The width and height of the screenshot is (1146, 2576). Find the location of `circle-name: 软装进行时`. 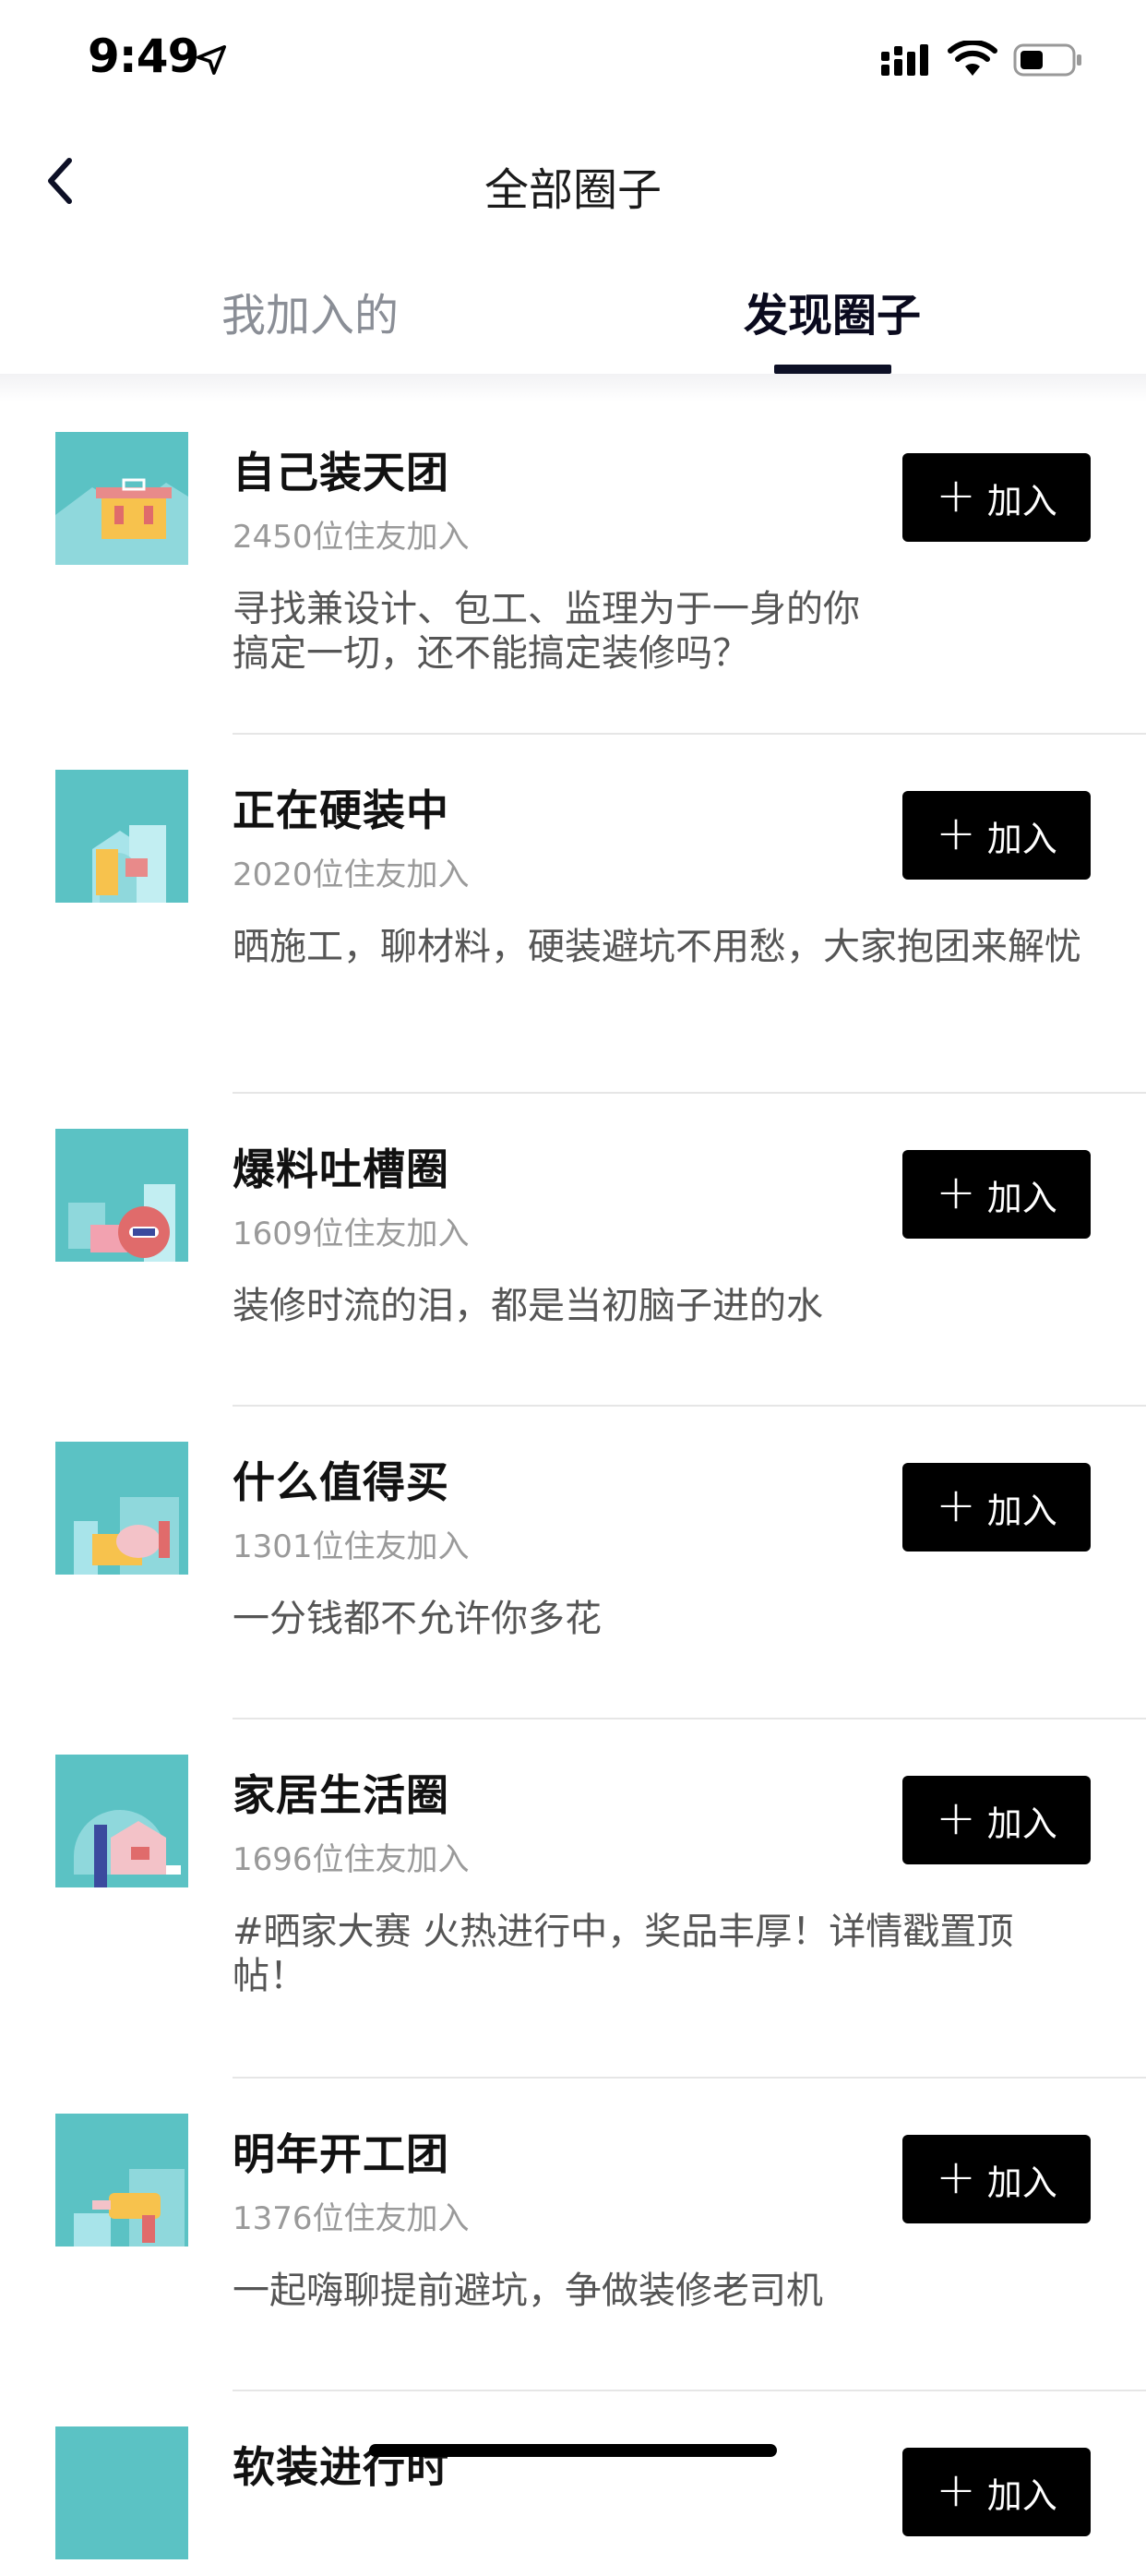

circle-name: 软装进行时 is located at coordinates (341, 2467).